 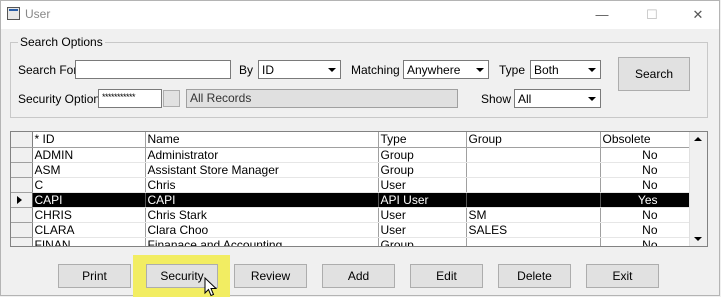 What do you see at coordinates (360, 15) in the screenshot?
I see `title-bar: User — ☐ ✕` at bounding box center [360, 15].